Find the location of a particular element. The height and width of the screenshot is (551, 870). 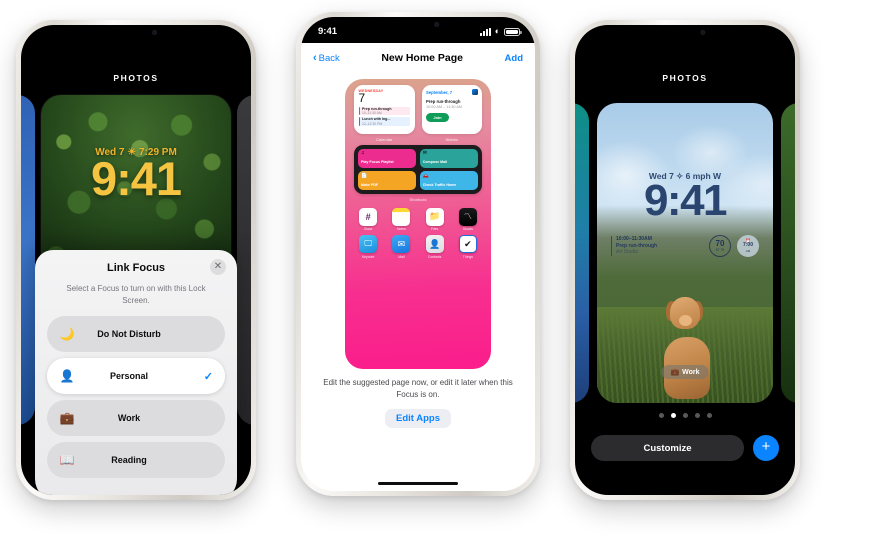

home-indicator is located at coordinates (418, 483).